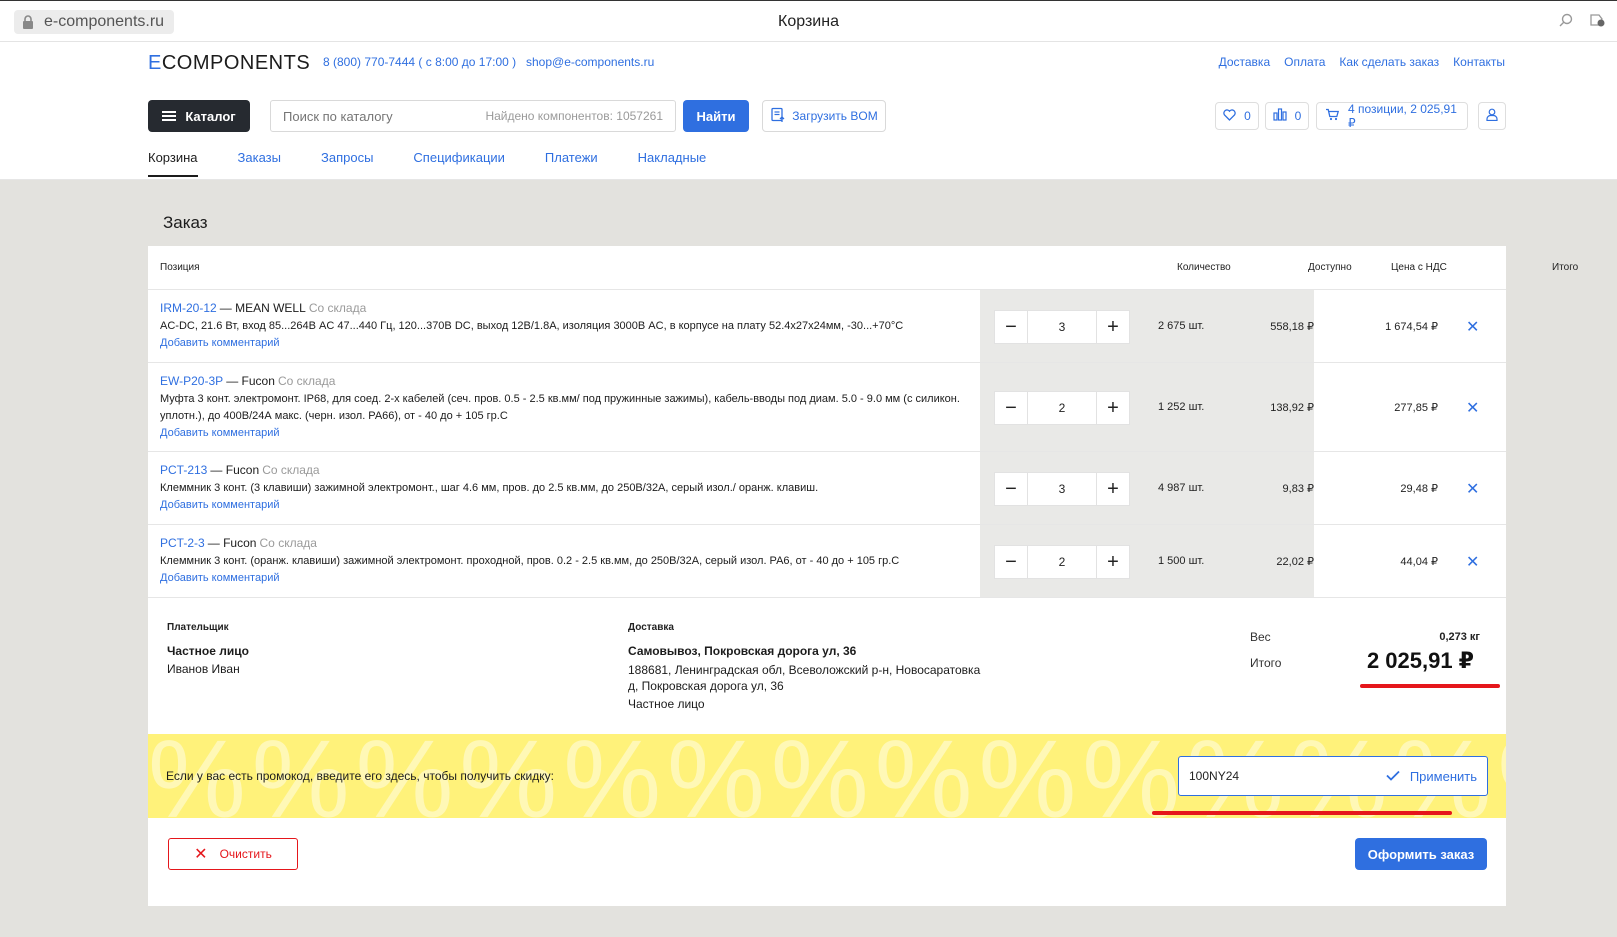  I want to click on phone-link: 8 (800) 770-7444 ( с 8:00 до 17:00 ), so click(419, 62).